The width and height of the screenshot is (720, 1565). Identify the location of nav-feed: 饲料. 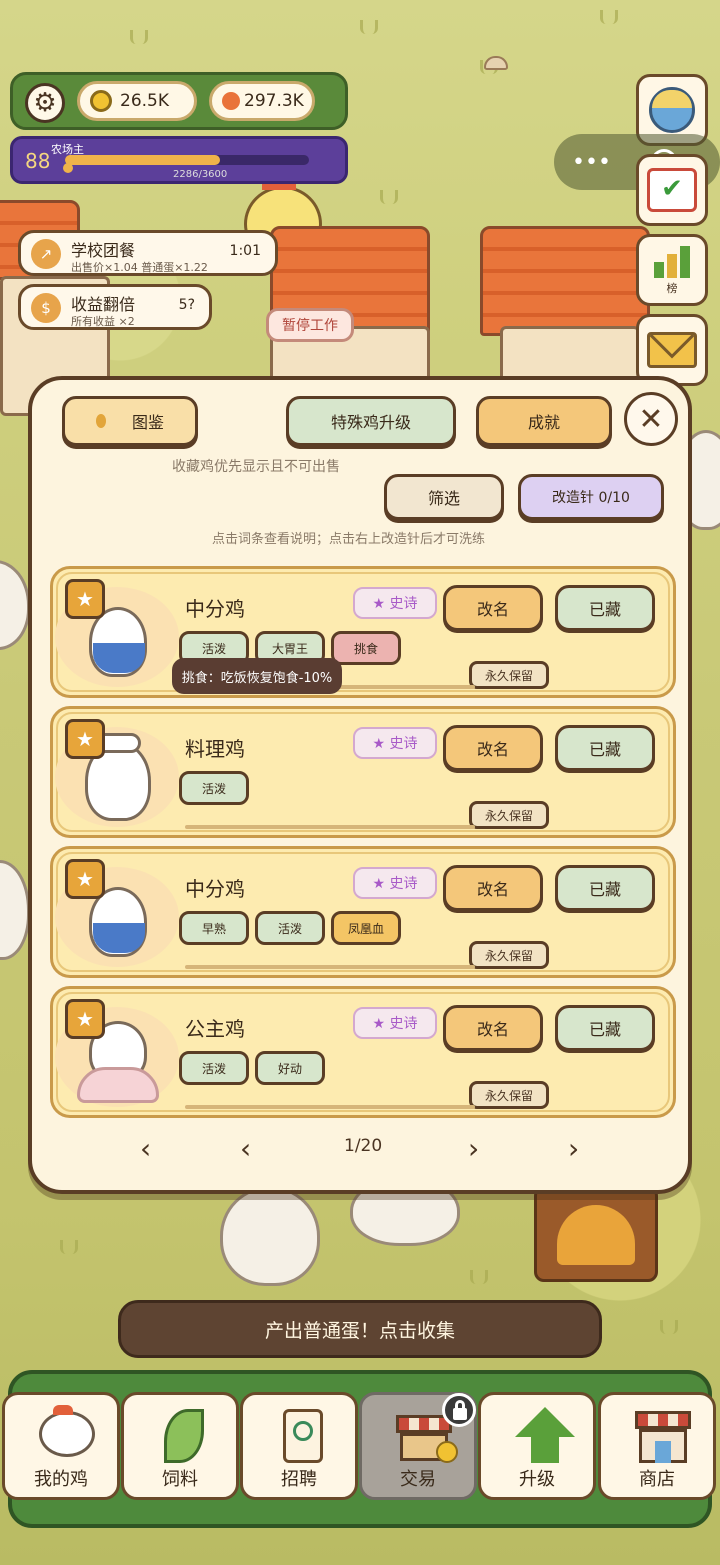
(180, 1446).